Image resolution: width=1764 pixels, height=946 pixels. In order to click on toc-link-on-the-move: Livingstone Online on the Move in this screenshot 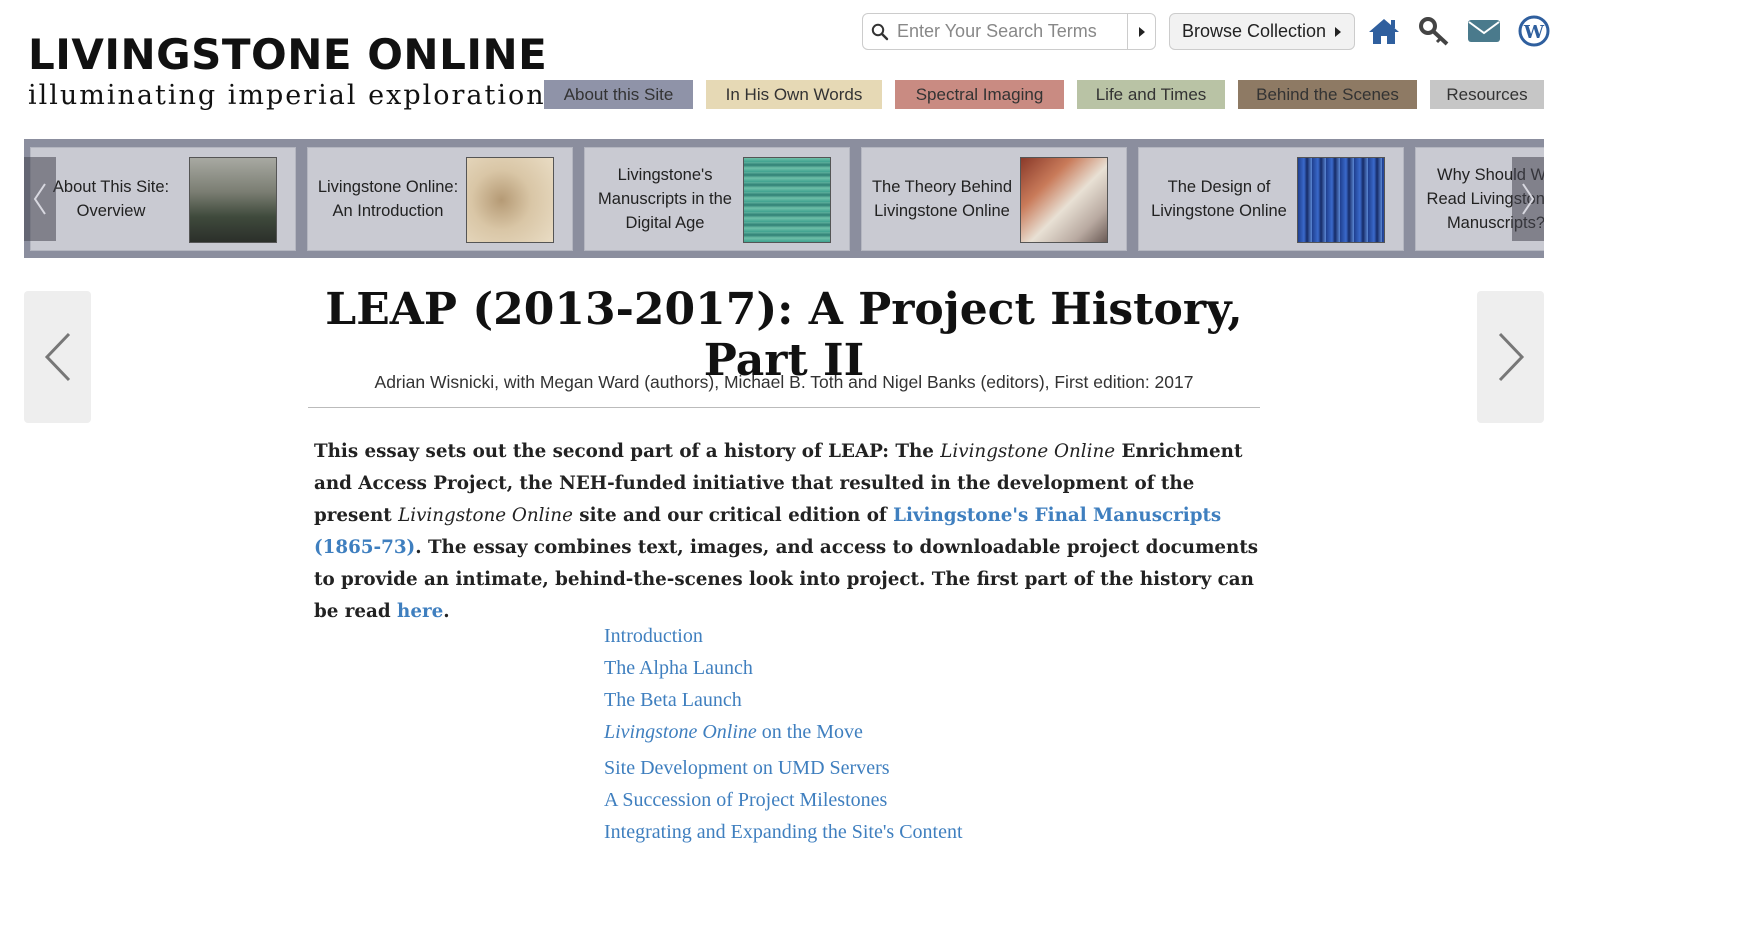, I will do `click(783, 734)`.